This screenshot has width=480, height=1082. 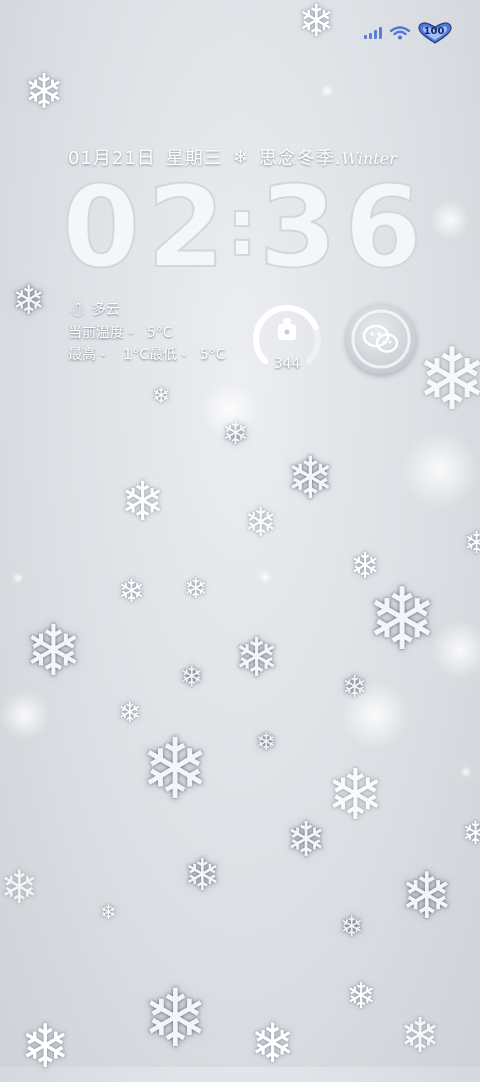 I want to click on status-bar: 100, so click(x=408, y=33).